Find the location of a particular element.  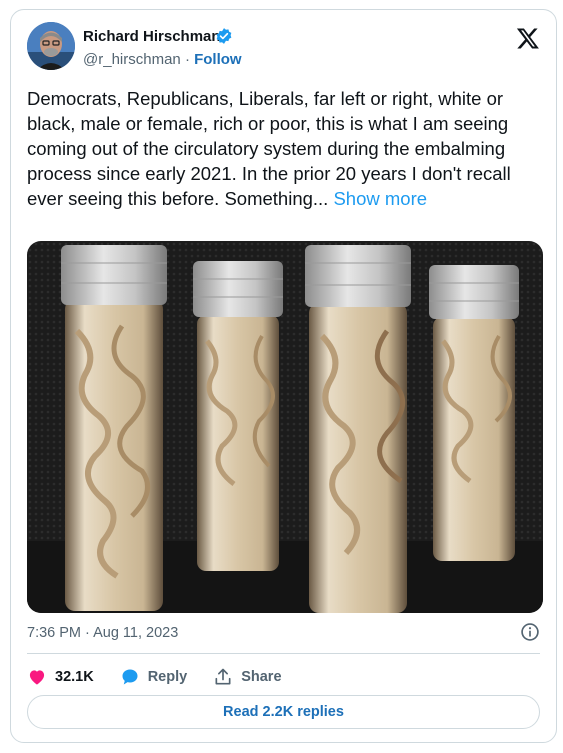

heart-icon is located at coordinates (37, 677).